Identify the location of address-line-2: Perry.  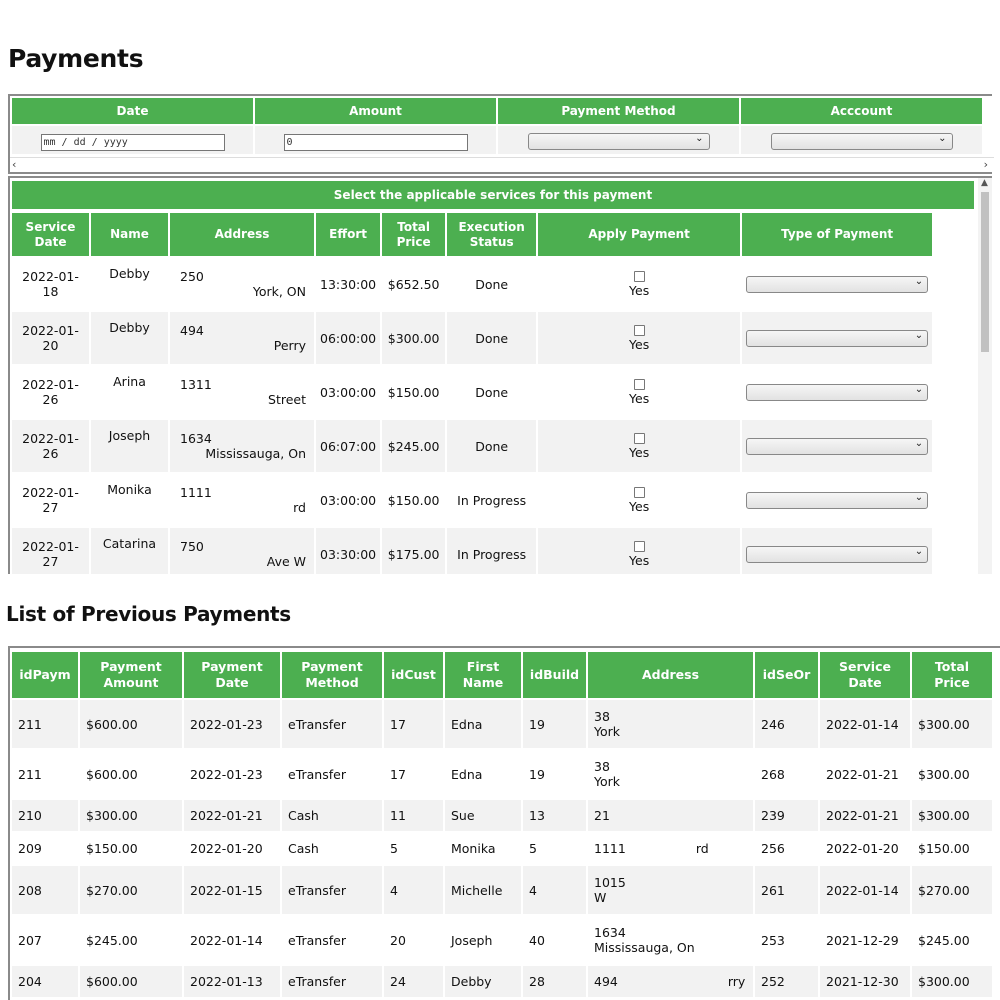
(289, 345).